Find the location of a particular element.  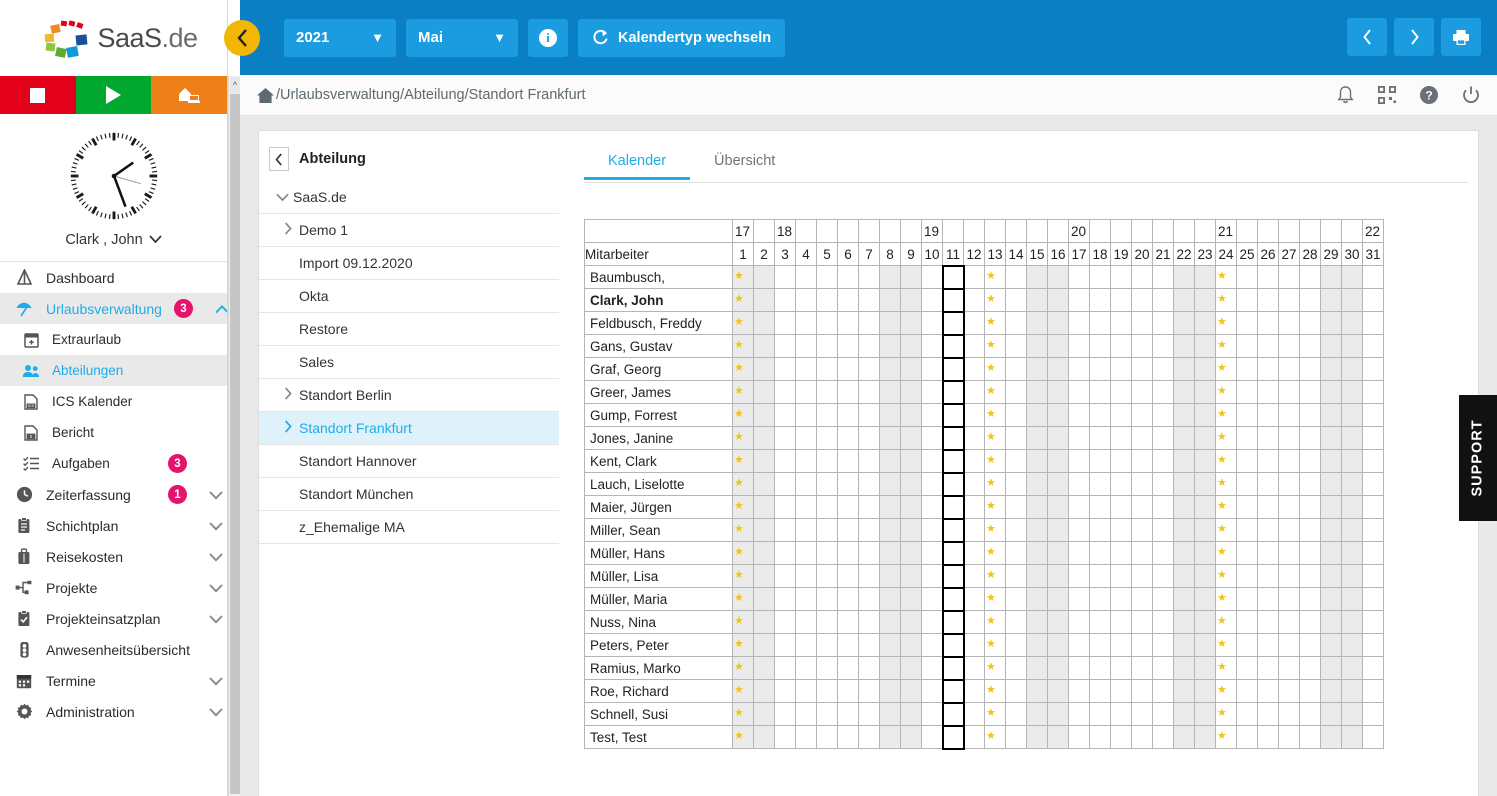

prev-period-button is located at coordinates (1367, 37).